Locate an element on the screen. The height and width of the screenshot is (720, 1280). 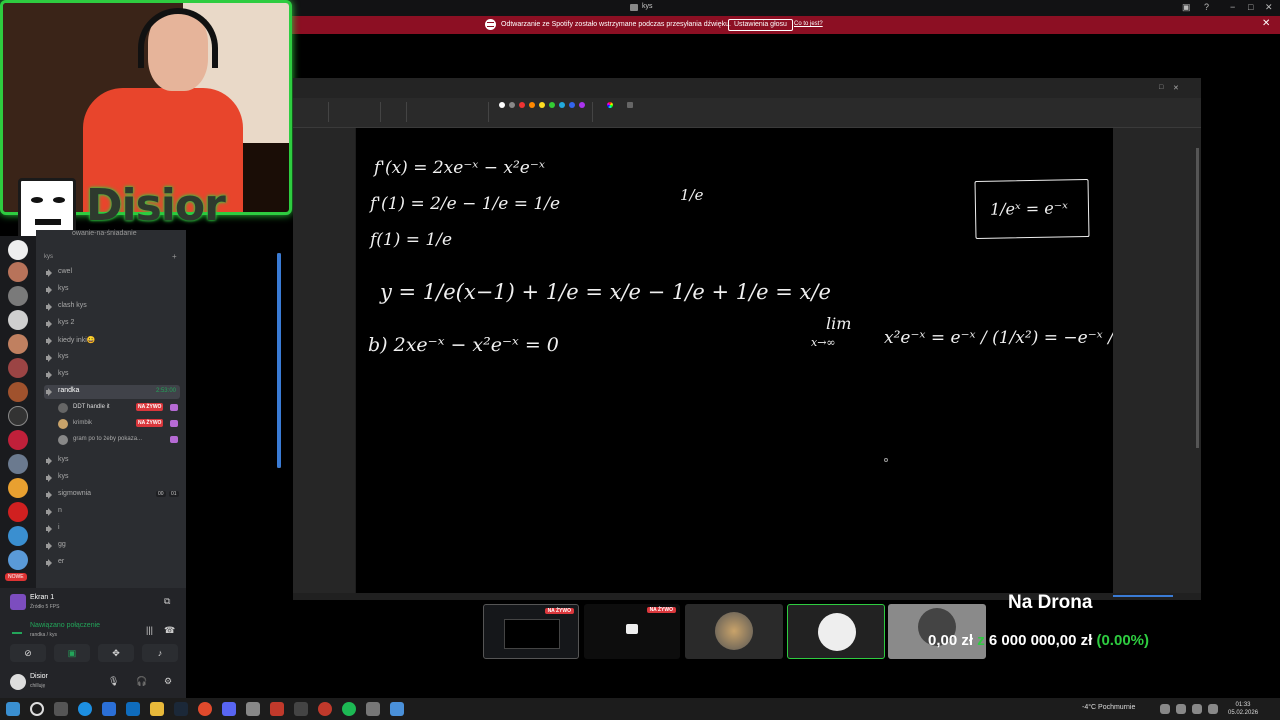
obs-icon is located at coordinates (301, 709).